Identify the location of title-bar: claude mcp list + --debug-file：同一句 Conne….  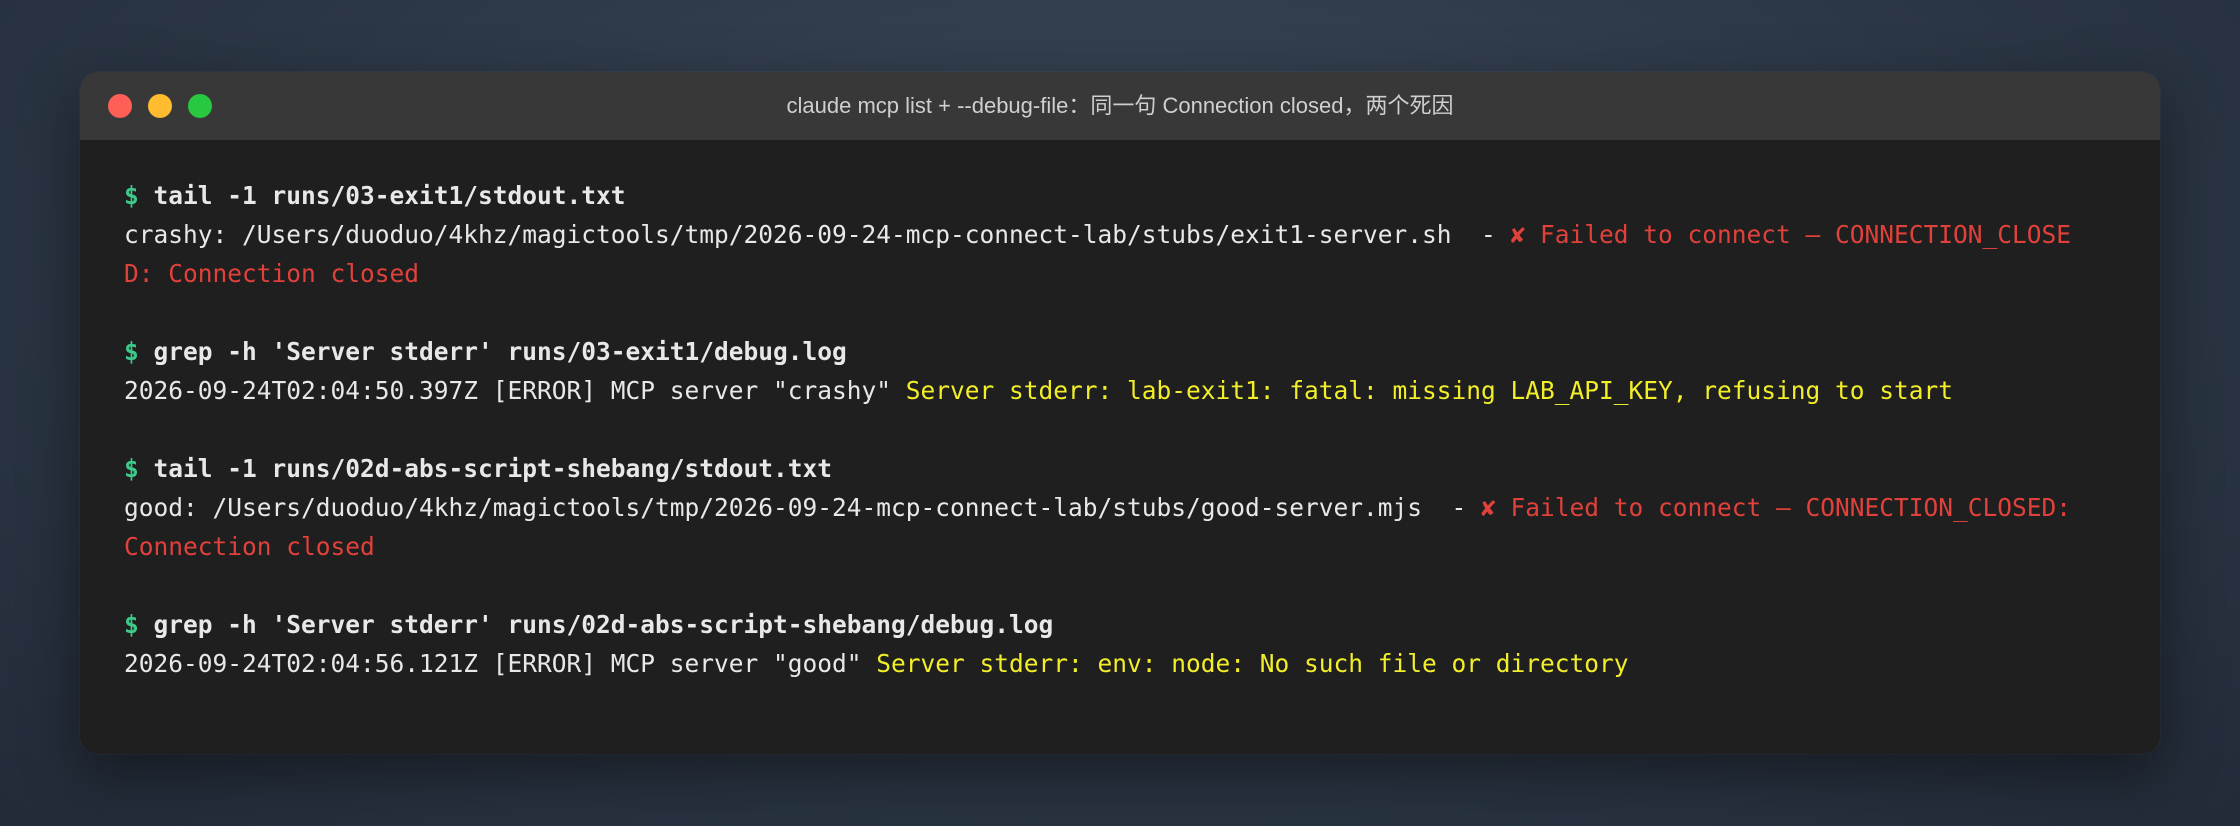
(1120, 106).